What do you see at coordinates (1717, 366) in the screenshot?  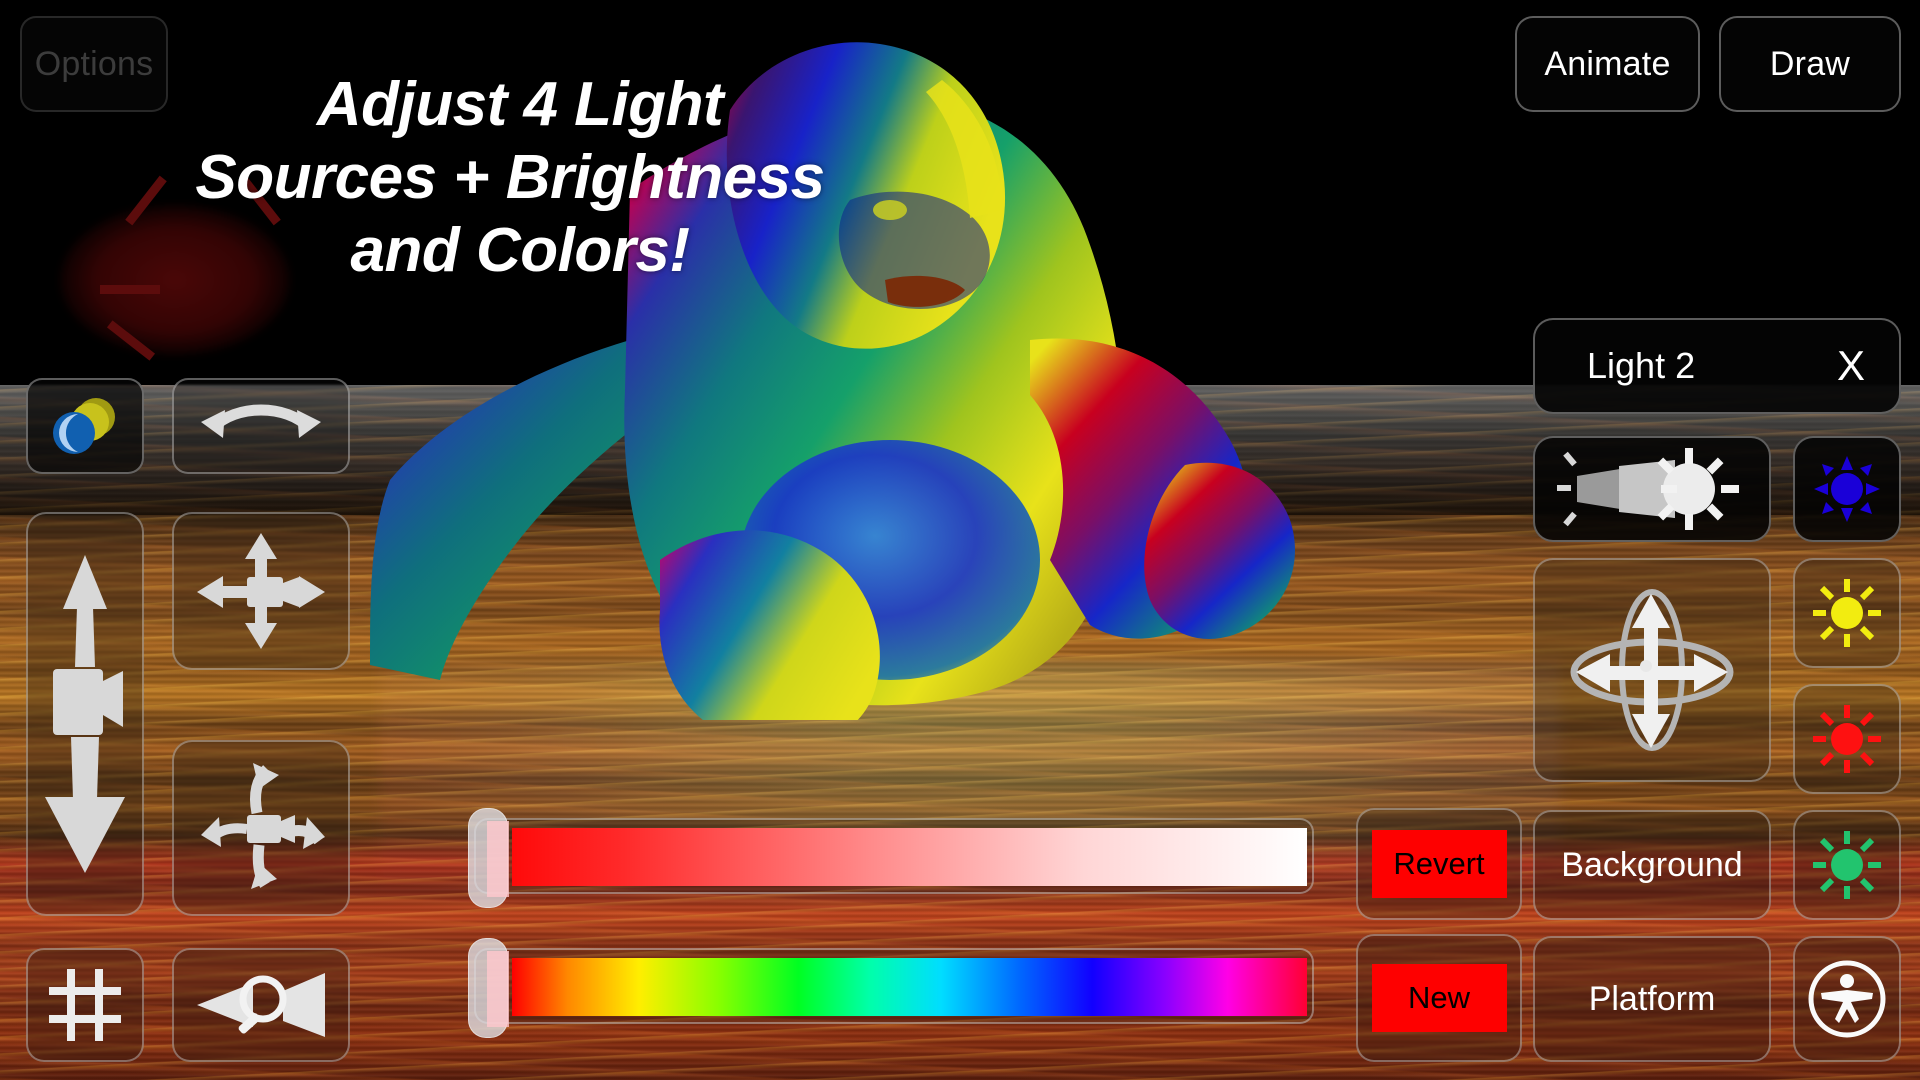 I see `light-panel-header: Light 2 X` at bounding box center [1717, 366].